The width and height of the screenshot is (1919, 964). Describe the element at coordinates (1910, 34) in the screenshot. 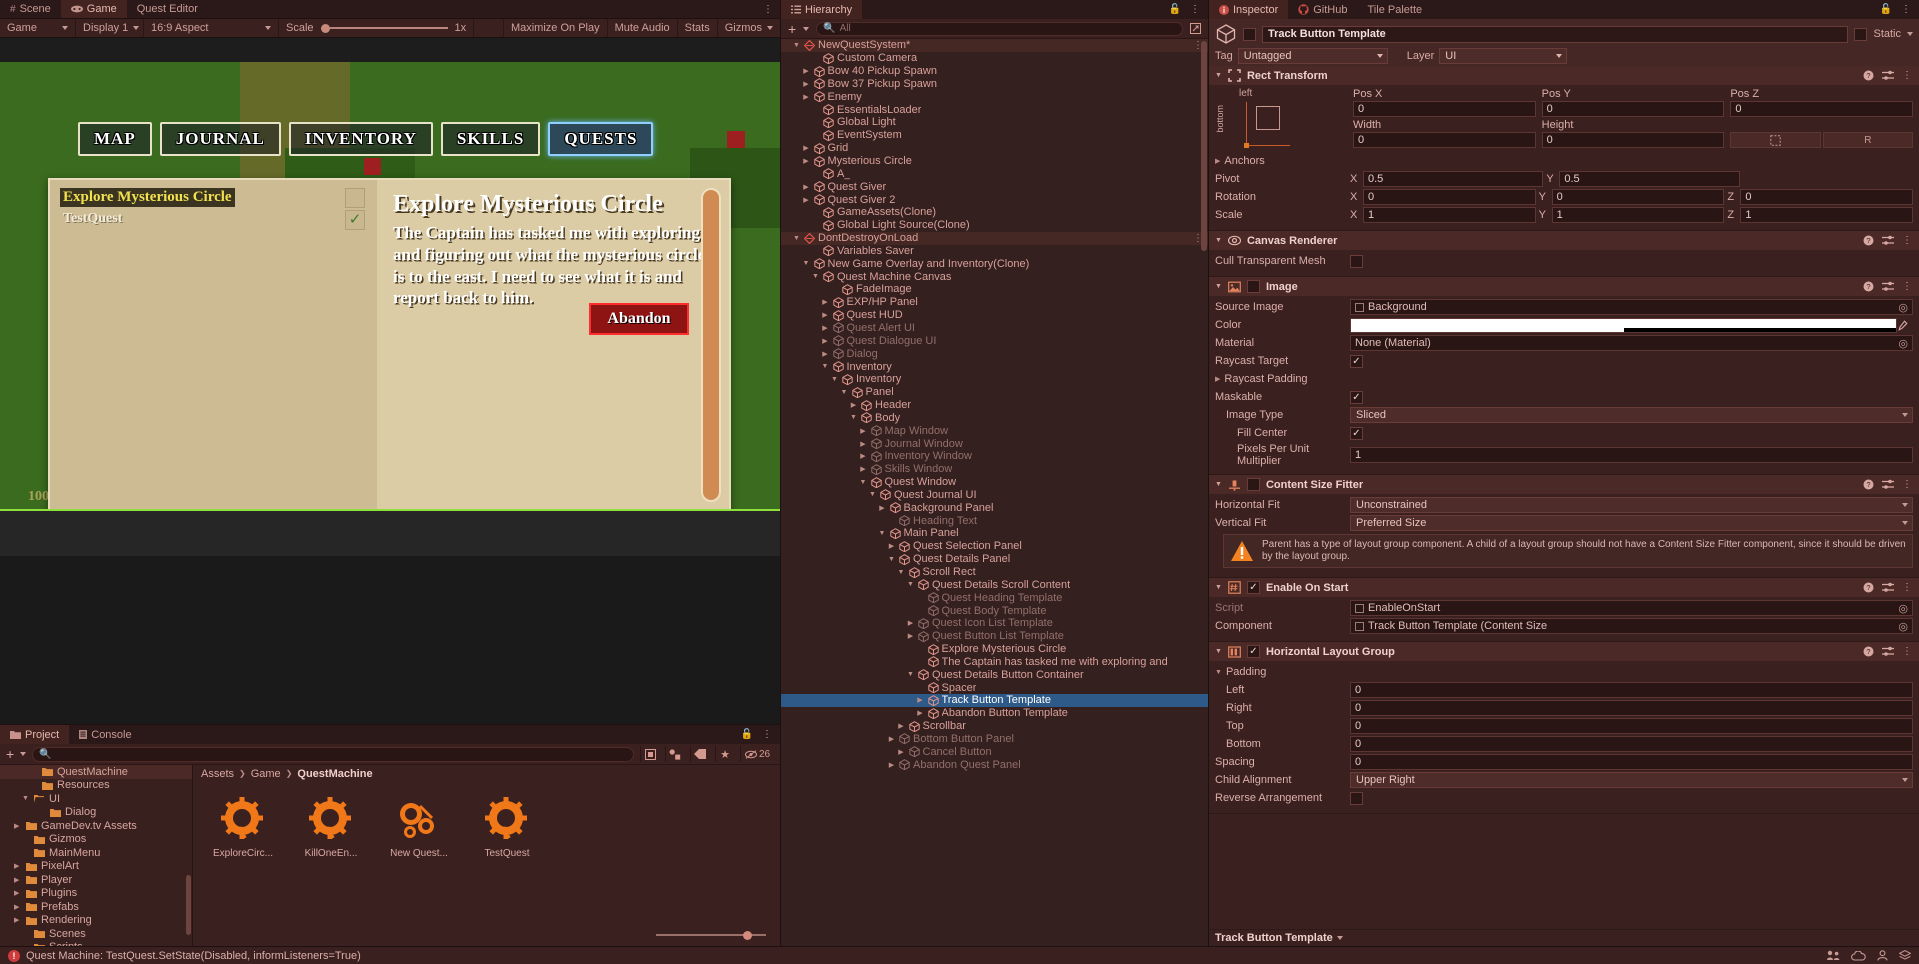

I see `static-dropdown-icon` at that location.